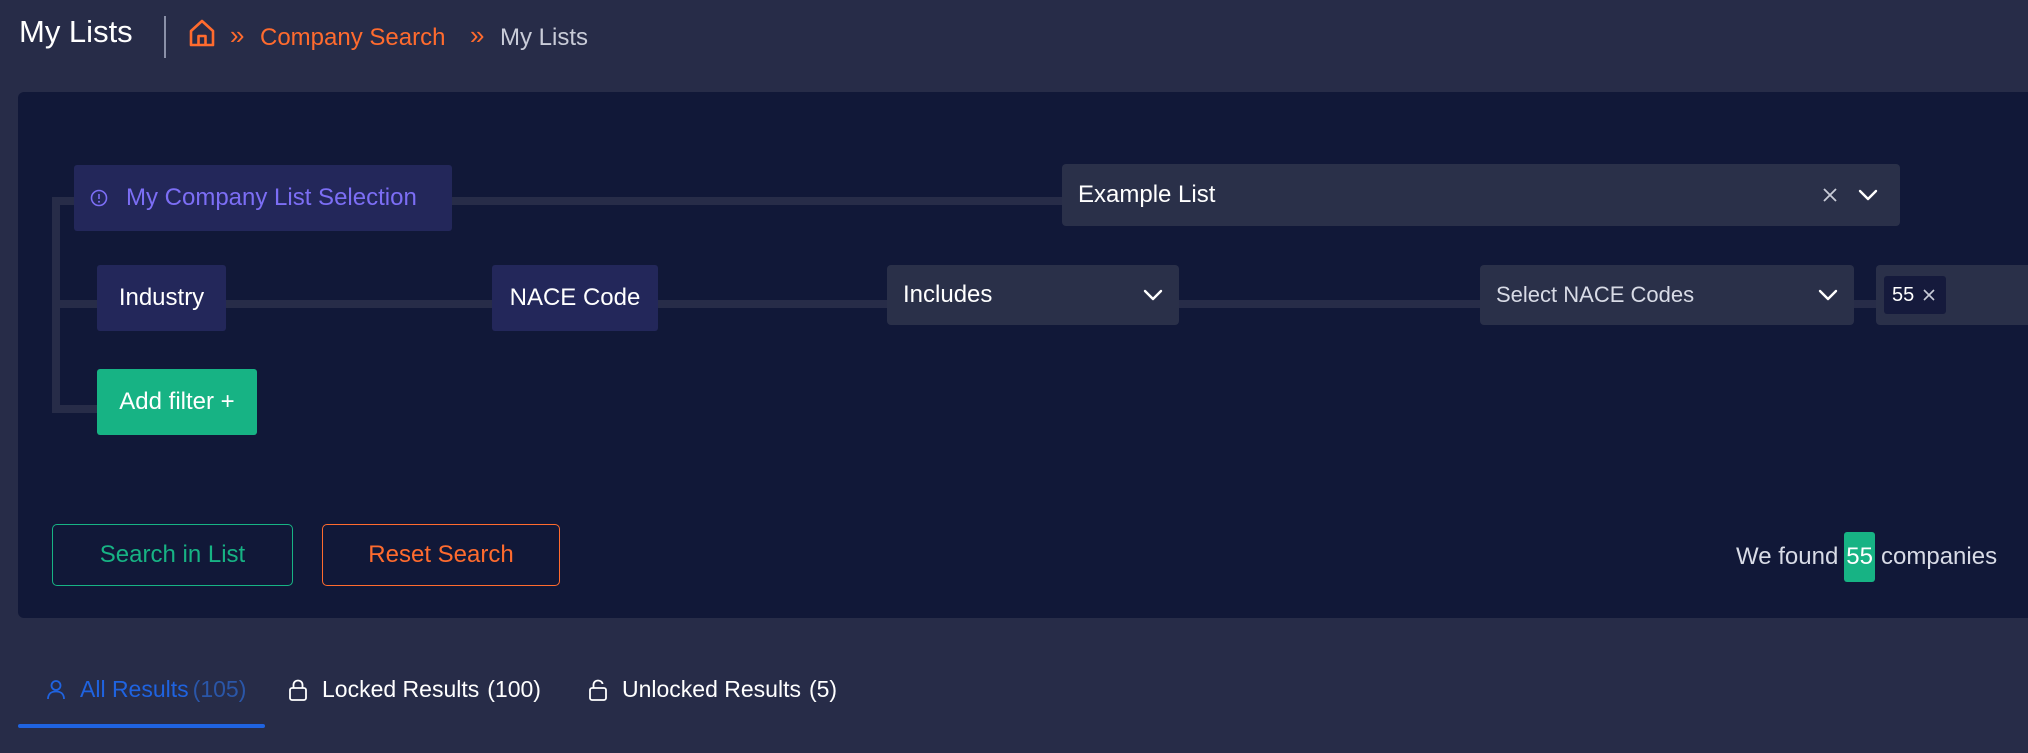 The height and width of the screenshot is (753, 2028). I want to click on lock-icon, so click(298, 690).